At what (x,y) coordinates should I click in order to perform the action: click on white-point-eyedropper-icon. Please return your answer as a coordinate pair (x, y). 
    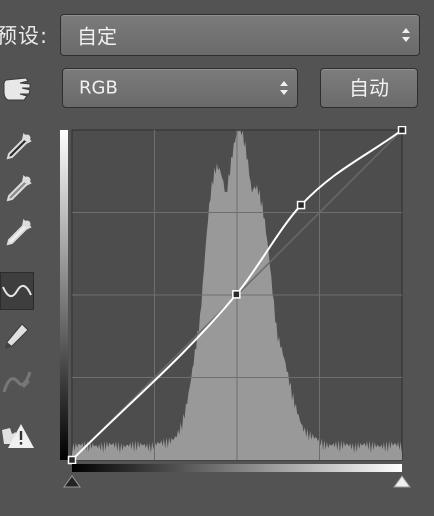
    Looking at the image, I should click on (19, 232).